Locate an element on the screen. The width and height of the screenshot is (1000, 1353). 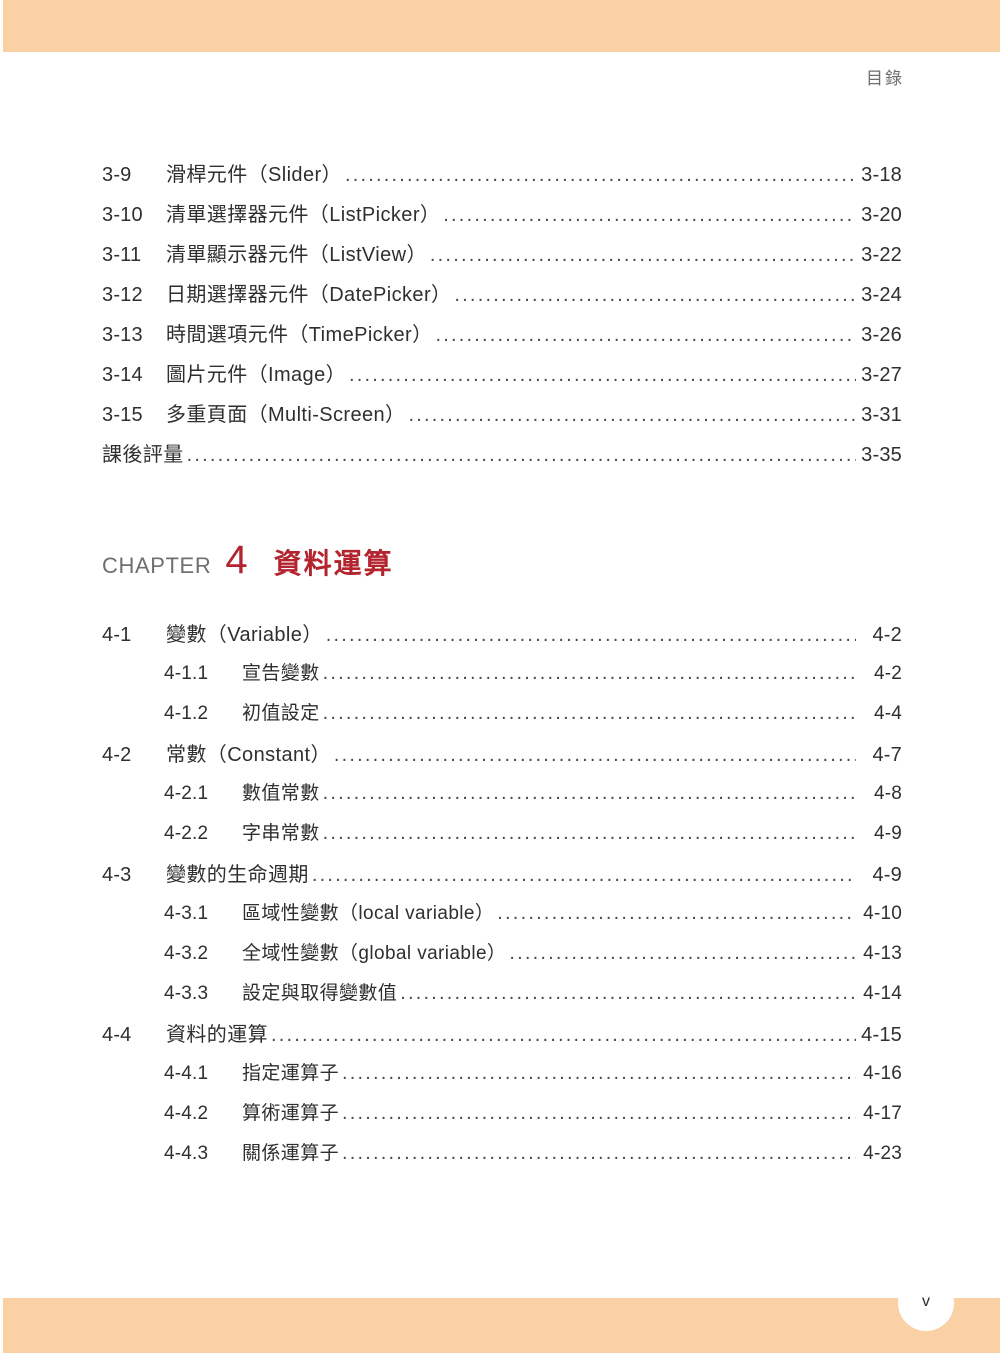
toc-entry-page: 4-17 is located at coordinates (882, 1113).